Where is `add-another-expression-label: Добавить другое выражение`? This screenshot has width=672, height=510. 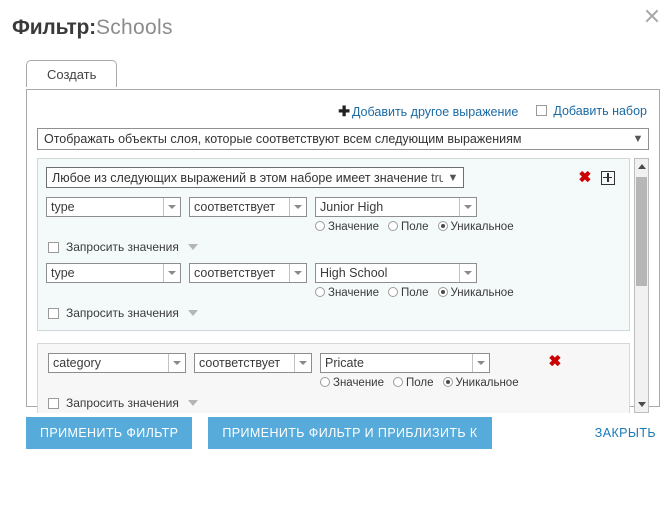 add-another-expression-label: Добавить другое выражение is located at coordinates (435, 111).